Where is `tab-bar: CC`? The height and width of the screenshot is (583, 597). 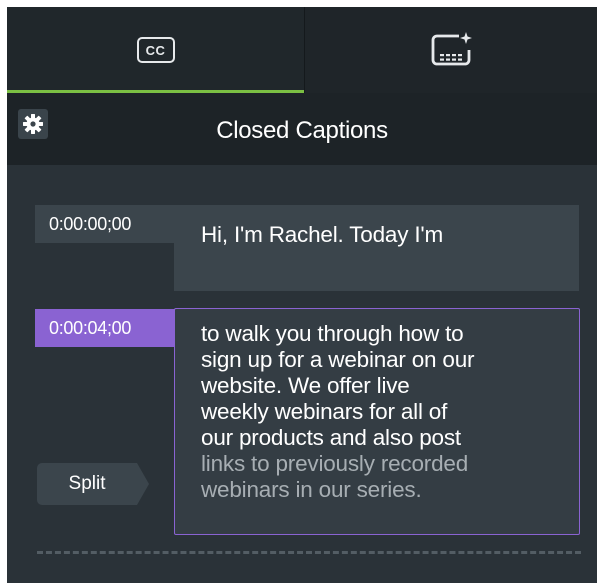 tab-bar: CC is located at coordinates (302, 50).